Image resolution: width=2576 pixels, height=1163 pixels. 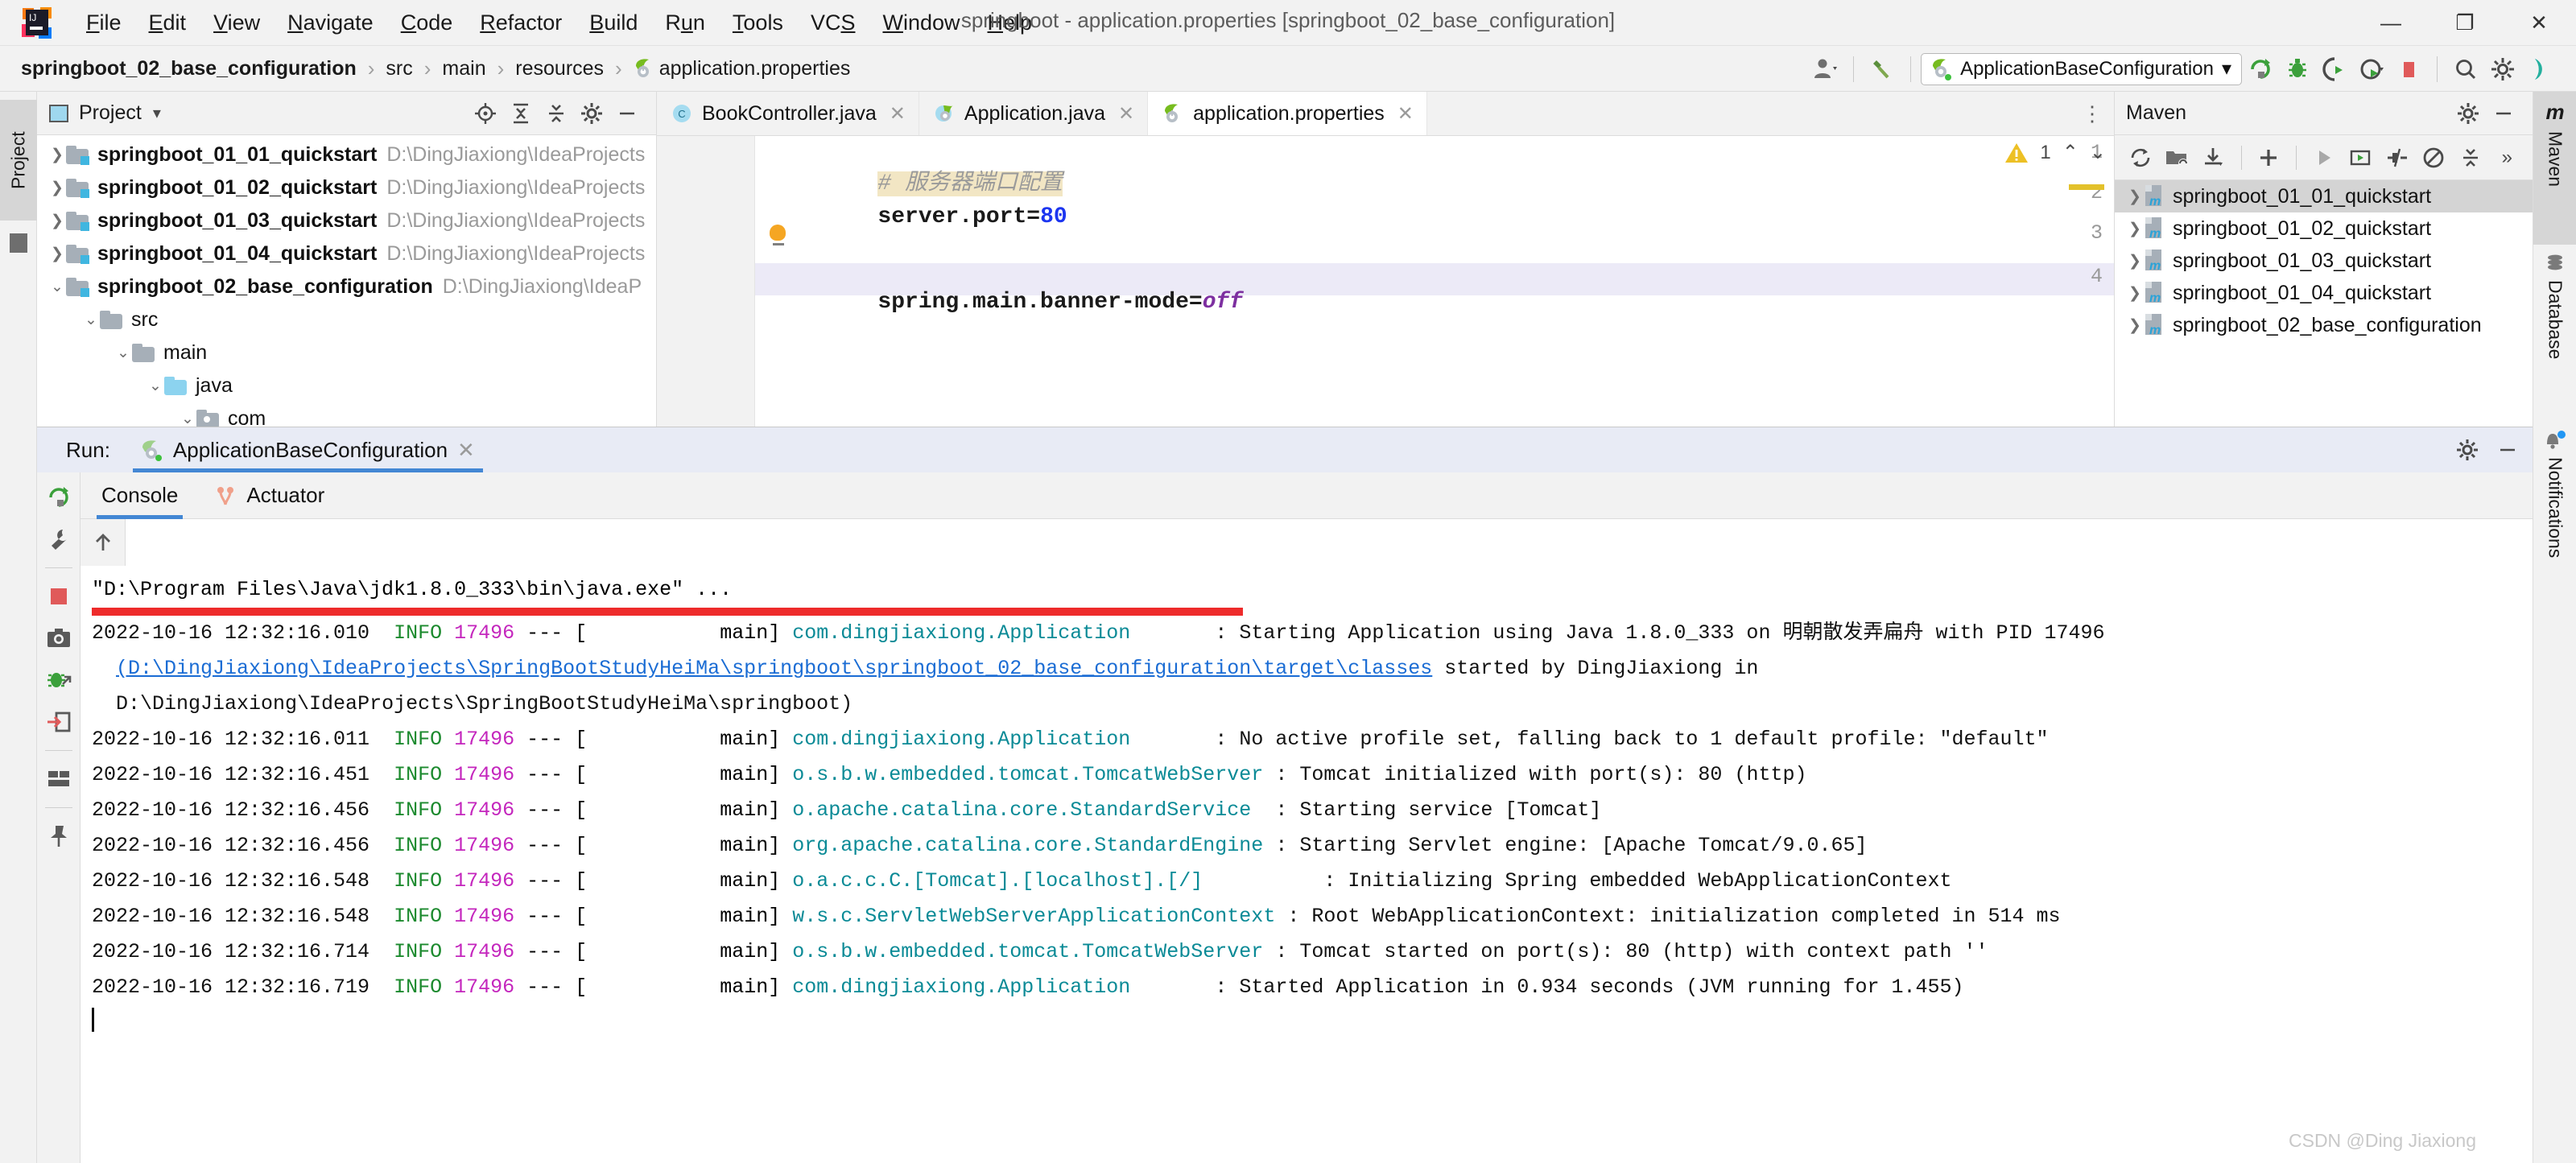 What do you see at coordinates (2324, 196) in the screenshot?
I see `maven-tree-item: ❯ m springboot_01_01_quickstart` at bounding box center [2324, 196].